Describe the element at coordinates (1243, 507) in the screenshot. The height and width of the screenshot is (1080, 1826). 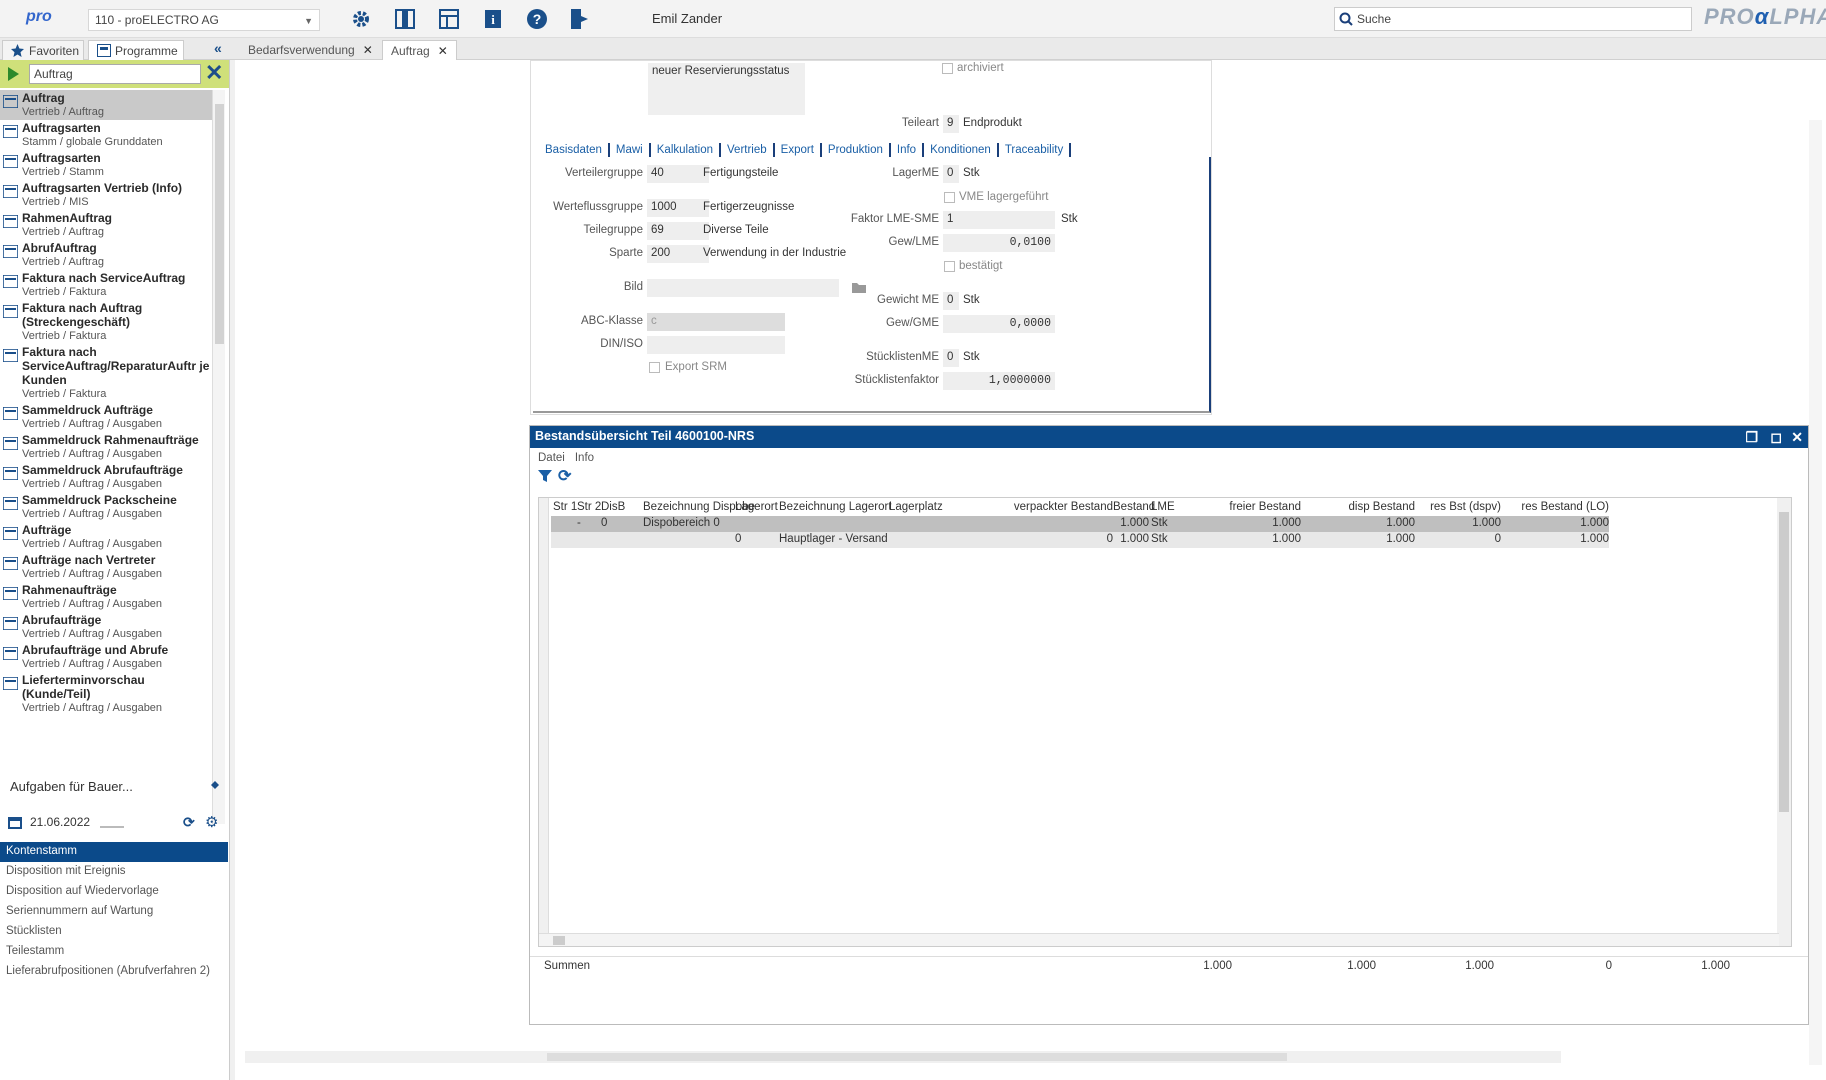
I see `grid-column-header: freier Bestand` at that location.